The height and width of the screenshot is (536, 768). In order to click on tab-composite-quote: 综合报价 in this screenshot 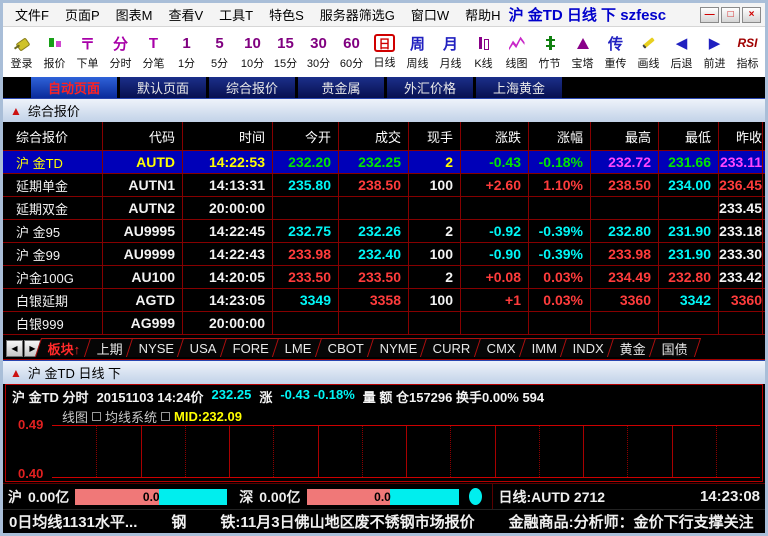, I will do `click(252, 87)`.